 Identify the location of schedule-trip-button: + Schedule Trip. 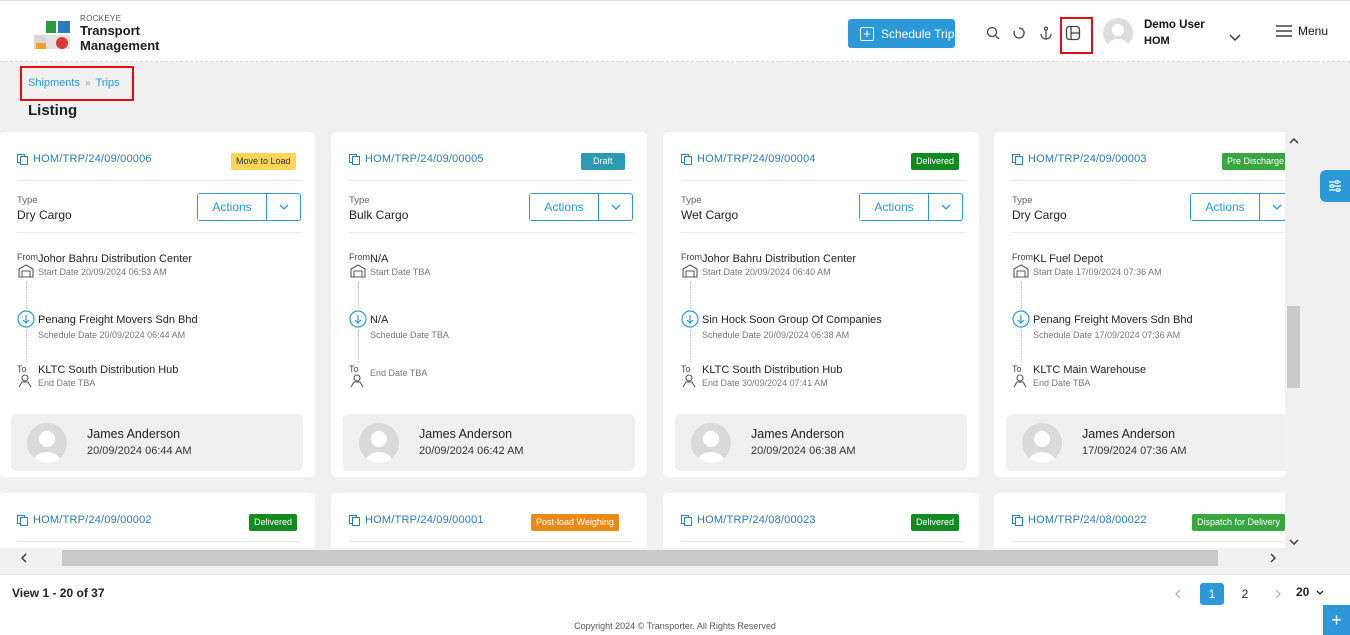
(901, 33).